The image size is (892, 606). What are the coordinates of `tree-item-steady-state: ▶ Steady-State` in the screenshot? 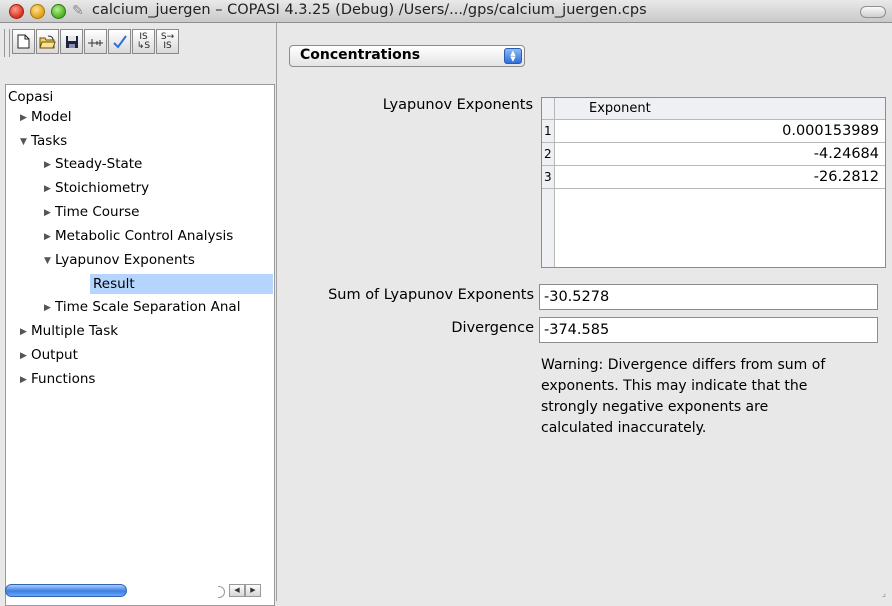 It's located at (93, 164).